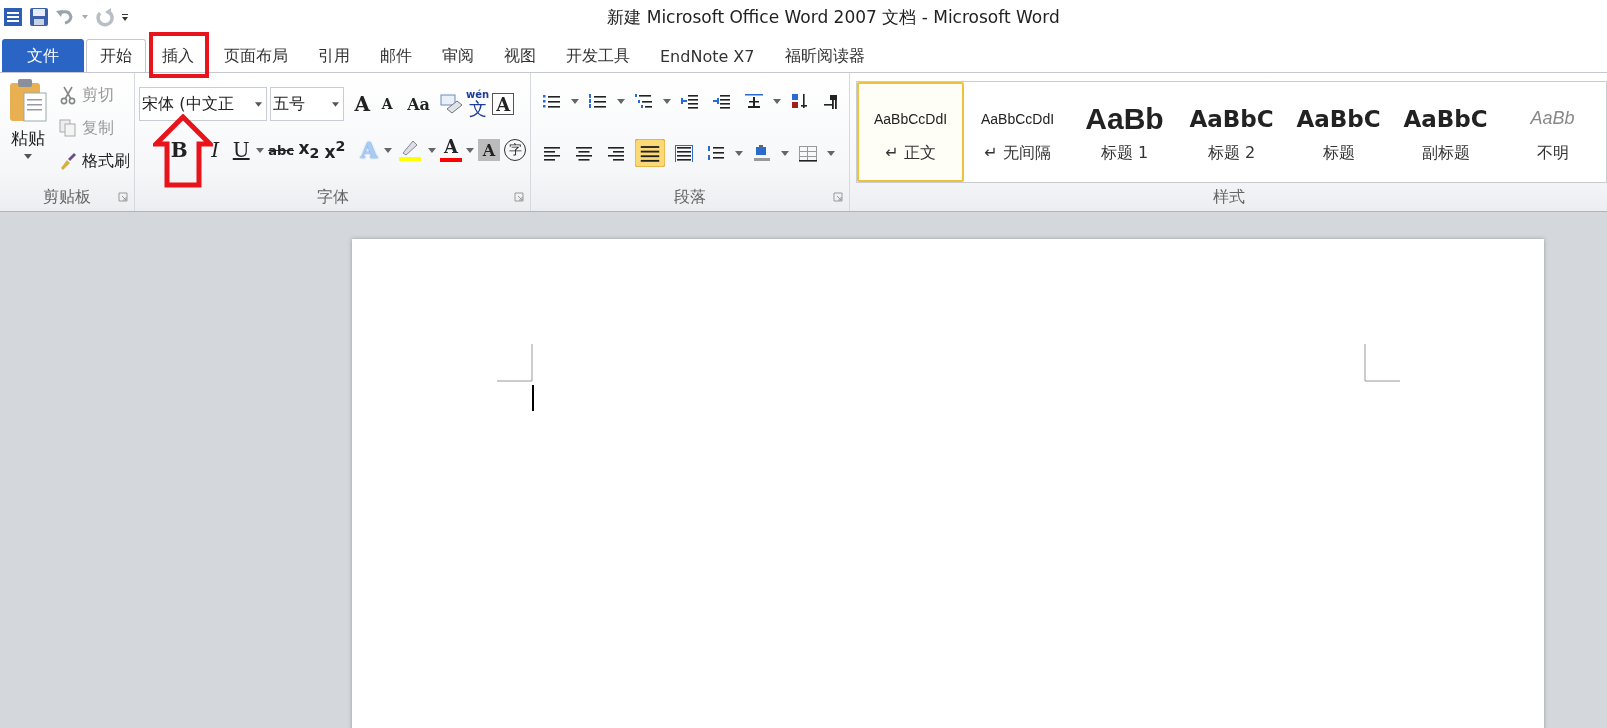  I want to click on save-icon, so click(39, 17).